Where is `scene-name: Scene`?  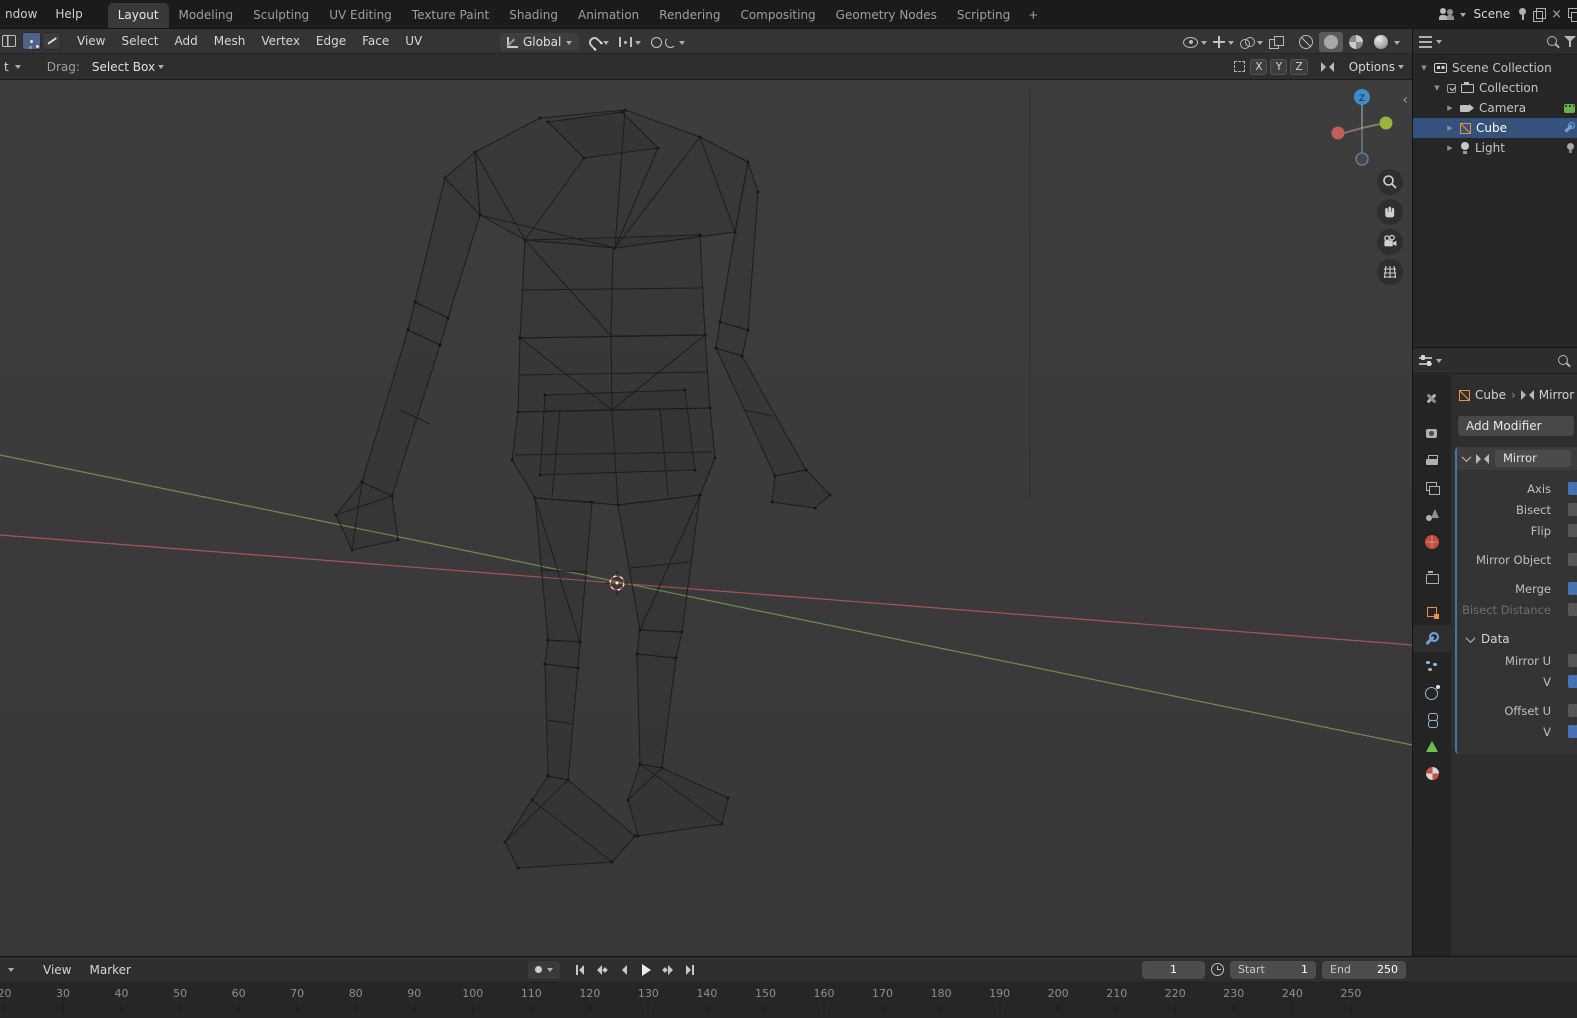 scene-name: Scene is located at coordinates (1492, 14).